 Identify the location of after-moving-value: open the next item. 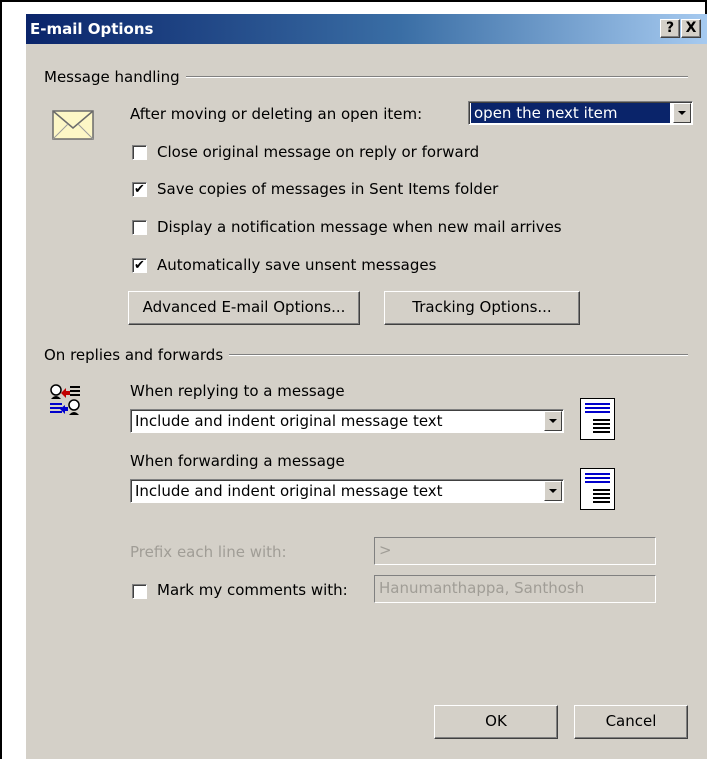
(570, 113).